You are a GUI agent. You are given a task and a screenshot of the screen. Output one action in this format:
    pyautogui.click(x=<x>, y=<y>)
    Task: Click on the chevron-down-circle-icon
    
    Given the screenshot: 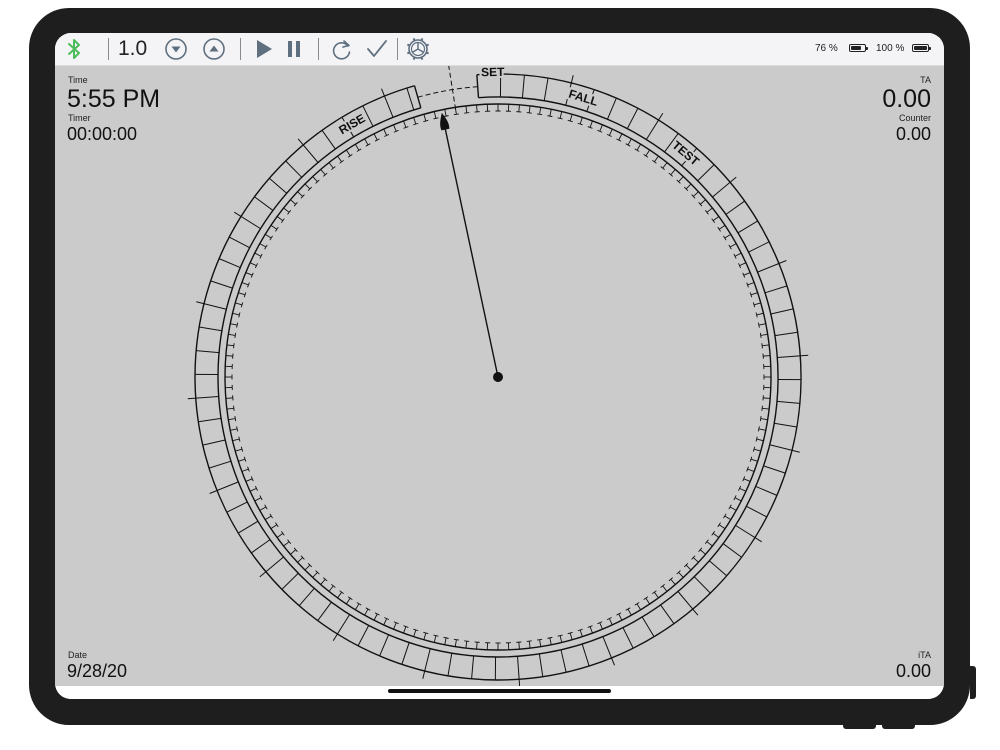 What is the action you would take?
    pyautogui.click(x=176, y=49)
    